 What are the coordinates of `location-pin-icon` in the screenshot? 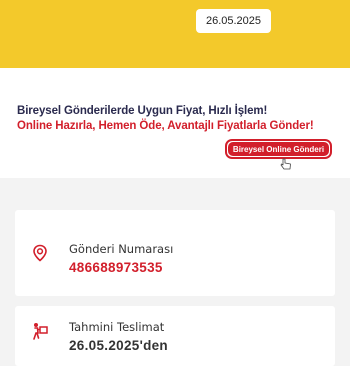 It's located at (40, 253).